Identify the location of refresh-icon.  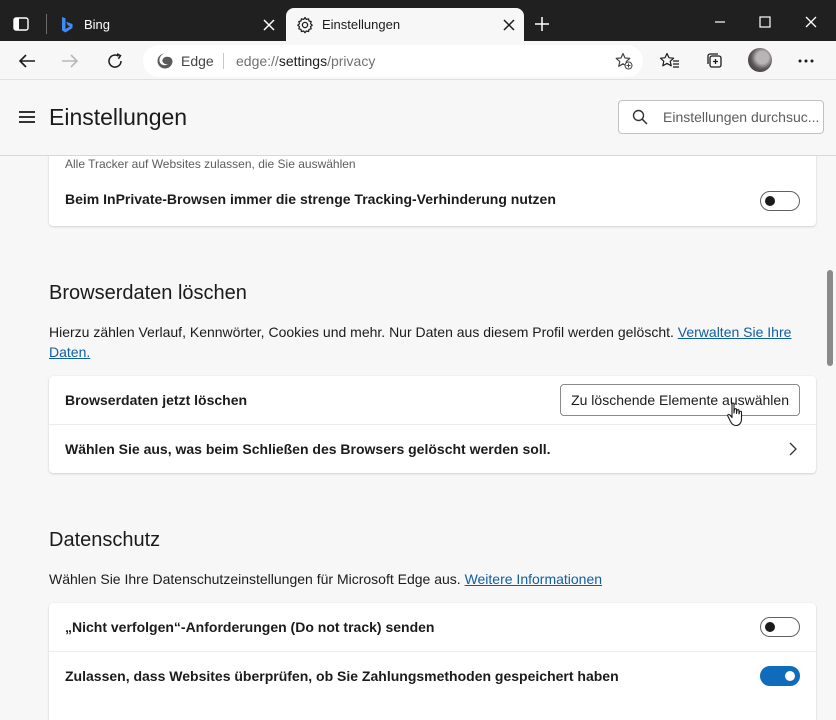
(115, 61).